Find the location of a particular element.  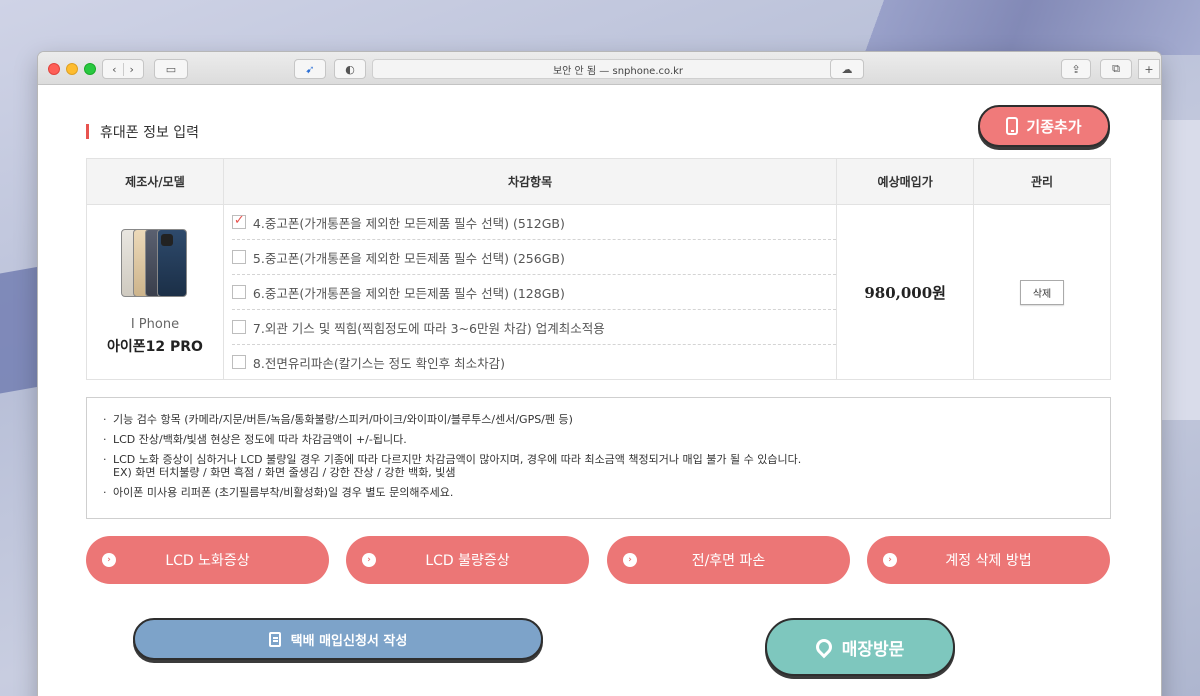

deduction-item: 8.전면유리파손(칼기스는 정도 확인후 최소차감) is located at coordinates (533, 362).